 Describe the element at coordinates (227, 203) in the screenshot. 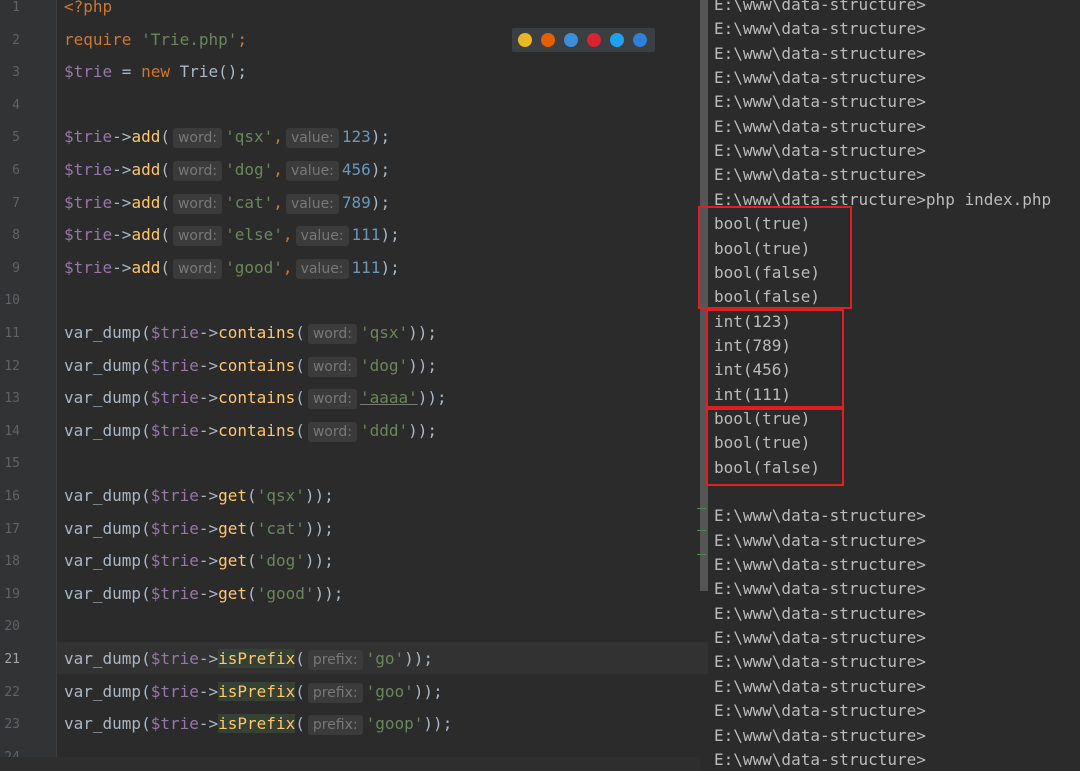

I see `code-line: $trie->add(word:'cat', value: 789);` at that location.